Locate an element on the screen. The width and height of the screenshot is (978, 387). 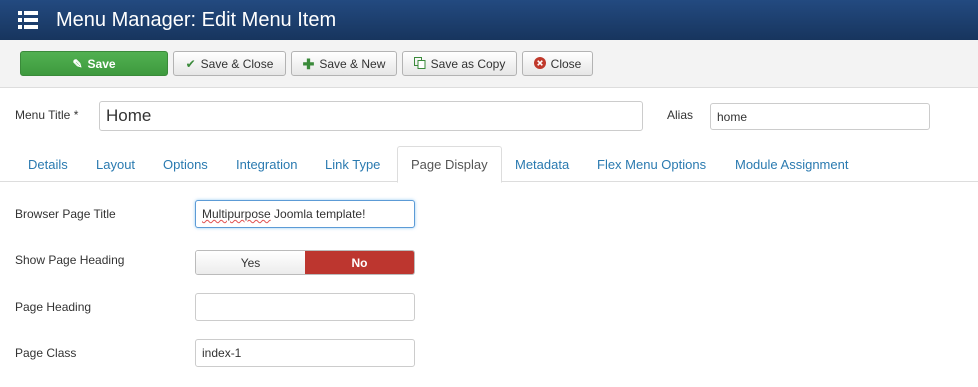
page-class-input: index-1 is located at coordinates (305, 353).